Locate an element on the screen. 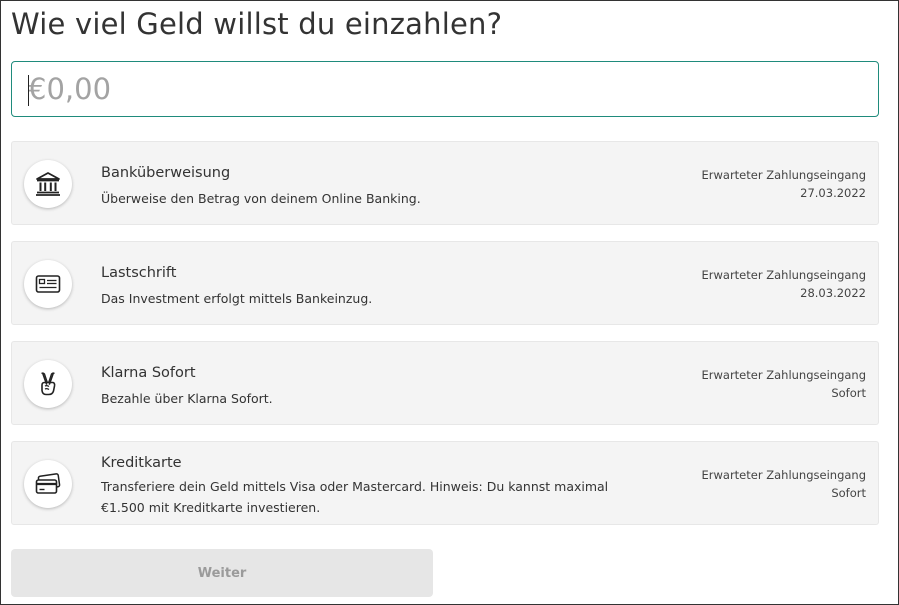 The height and width of the screenshot is (605, 899). method-title: Banküberweisung is located at coordinates (166, 173).